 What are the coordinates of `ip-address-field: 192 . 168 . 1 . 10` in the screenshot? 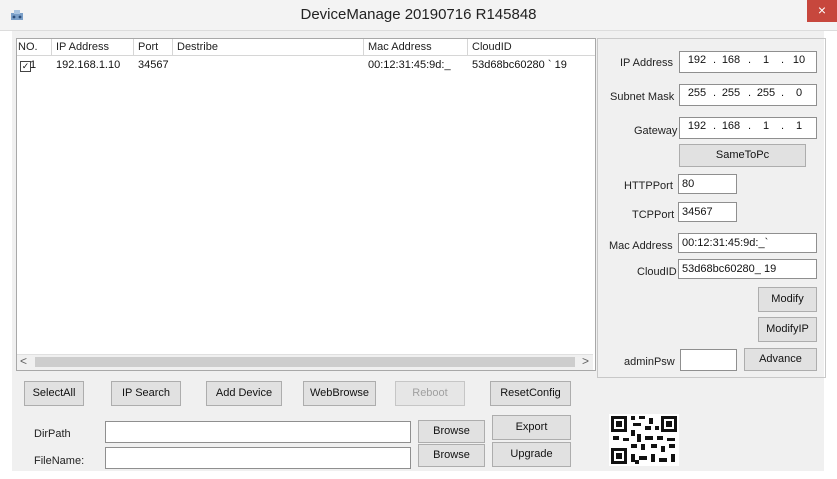 It's located at (748, 62).